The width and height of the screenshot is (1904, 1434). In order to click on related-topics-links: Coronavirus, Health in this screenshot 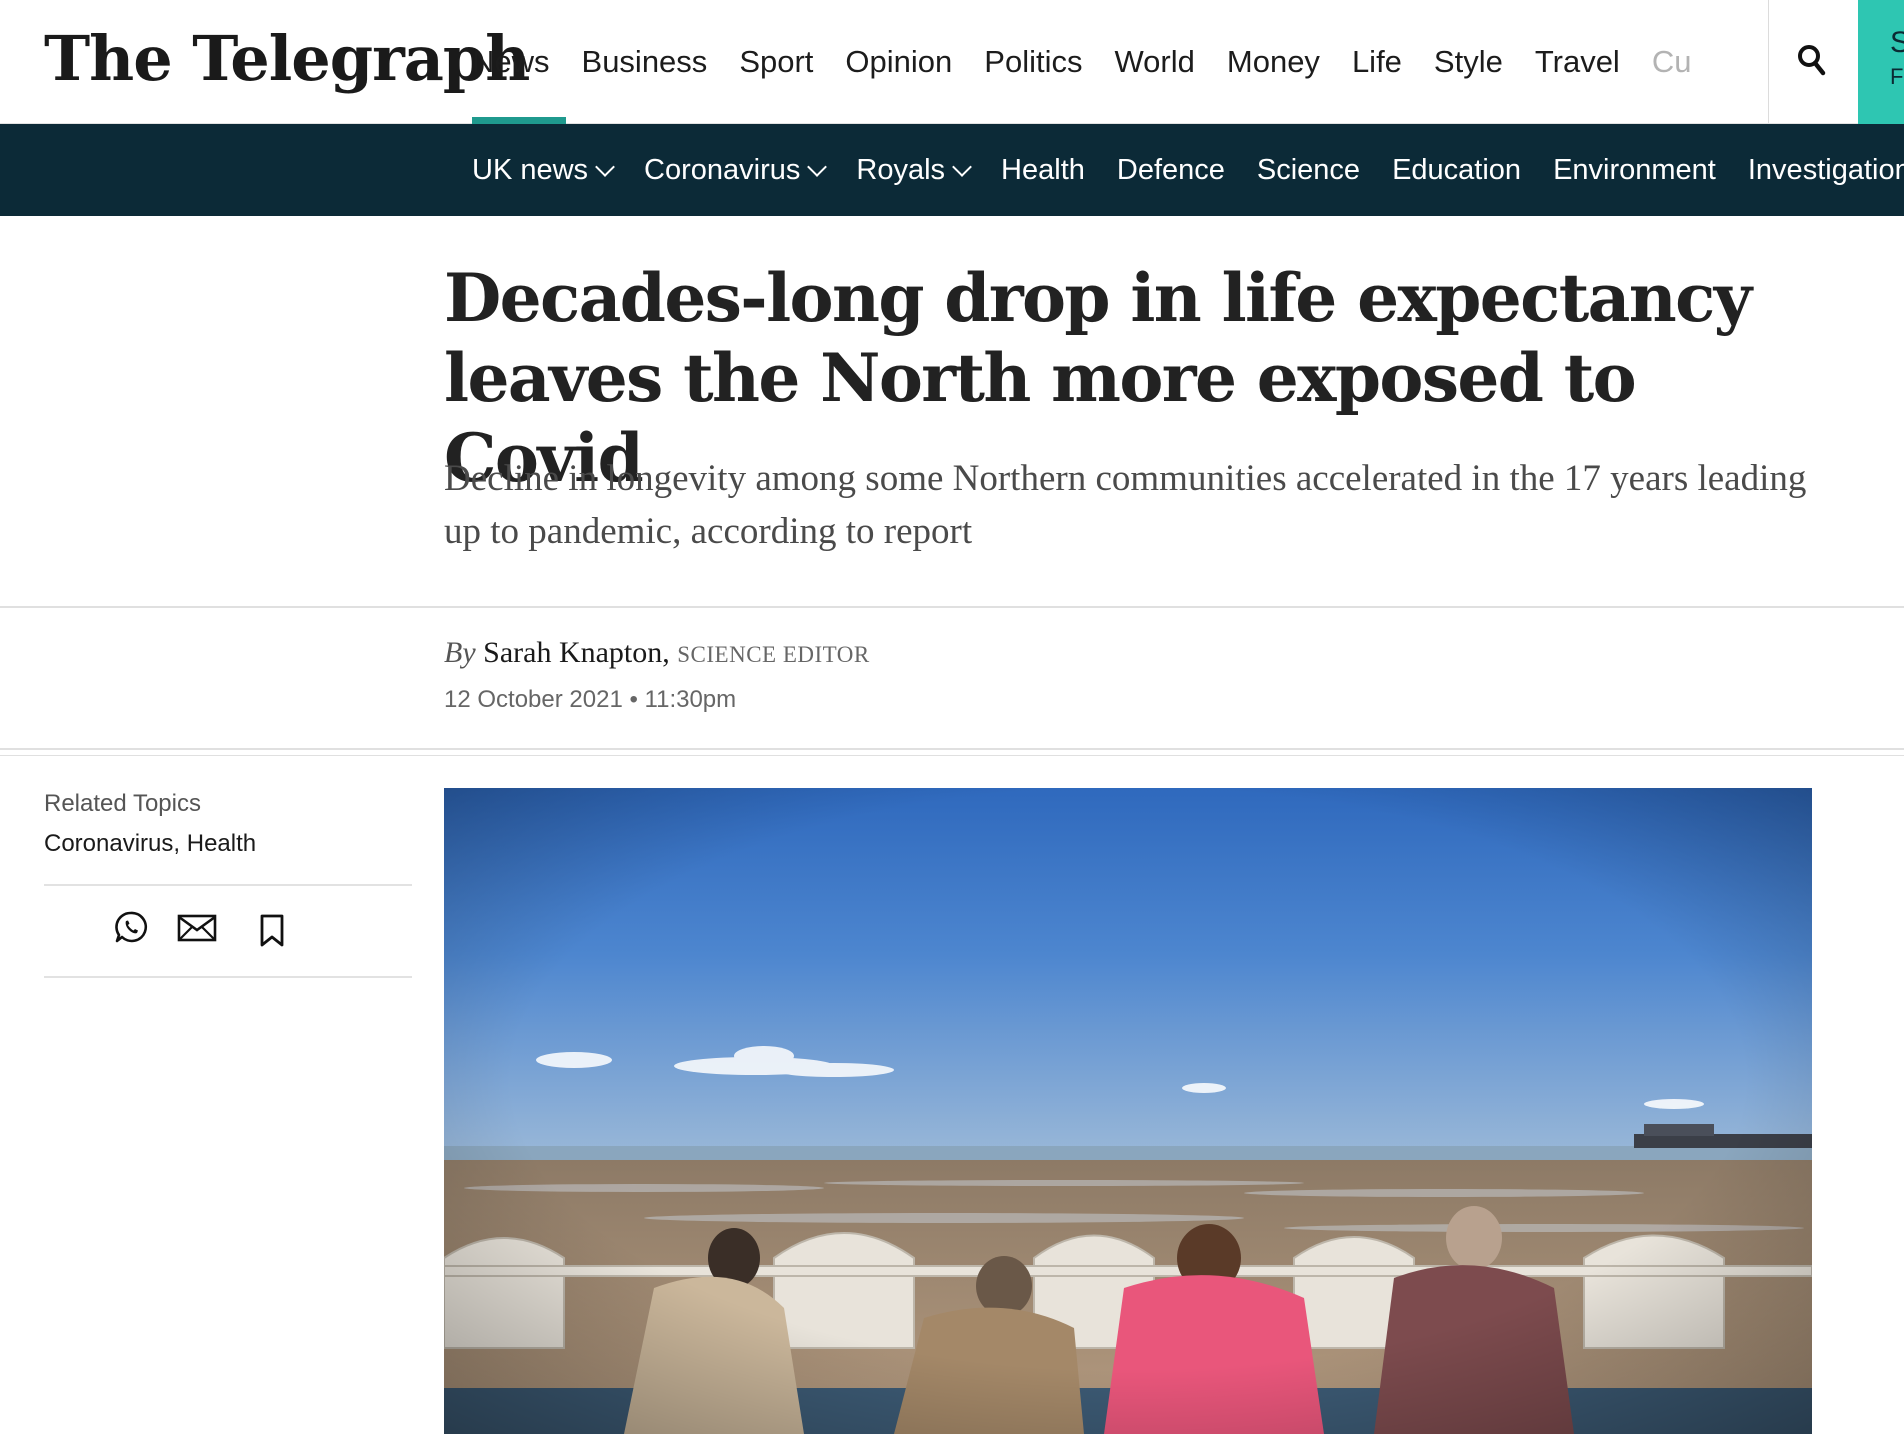, I will do `click(150, 844)`.